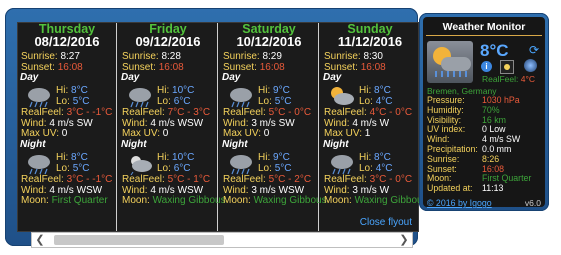  I want to click on radar-icon, so click(530, 65).